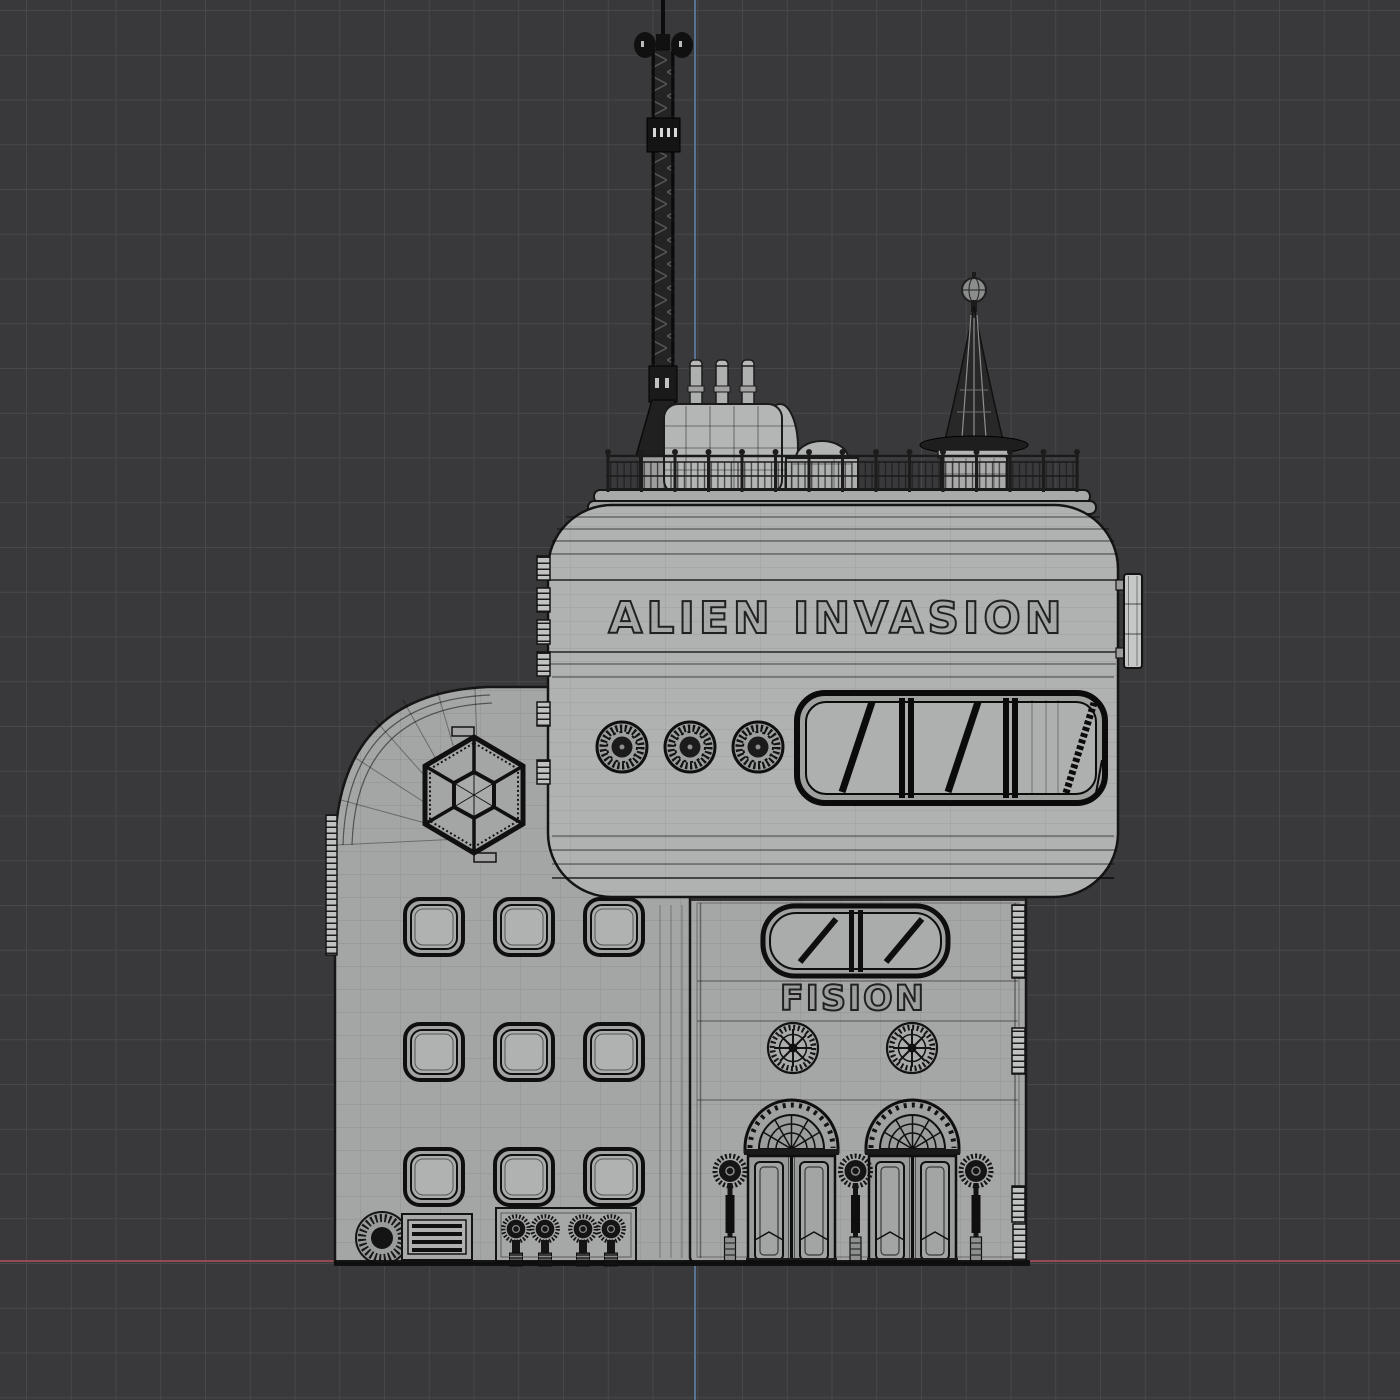  I want to click on roof-railing, so click(842, 470).